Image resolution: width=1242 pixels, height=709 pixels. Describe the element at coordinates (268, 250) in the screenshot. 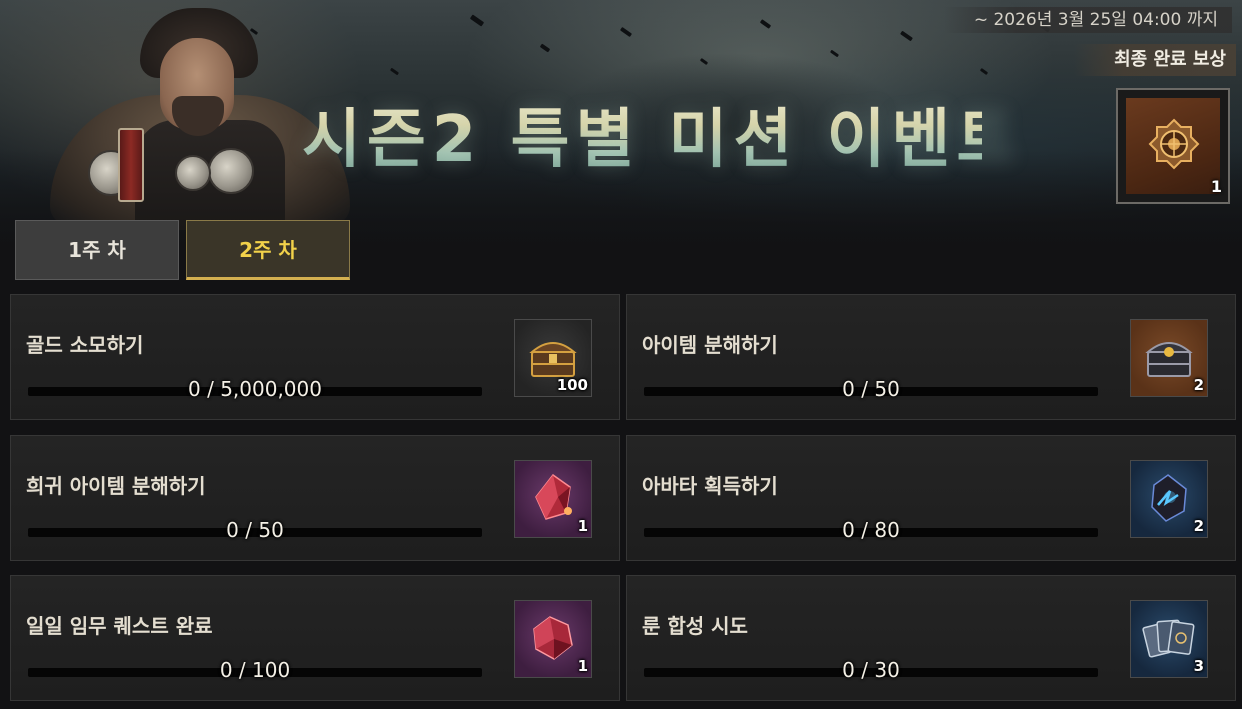

I see `tab-week-2: 2주 차` at that location.